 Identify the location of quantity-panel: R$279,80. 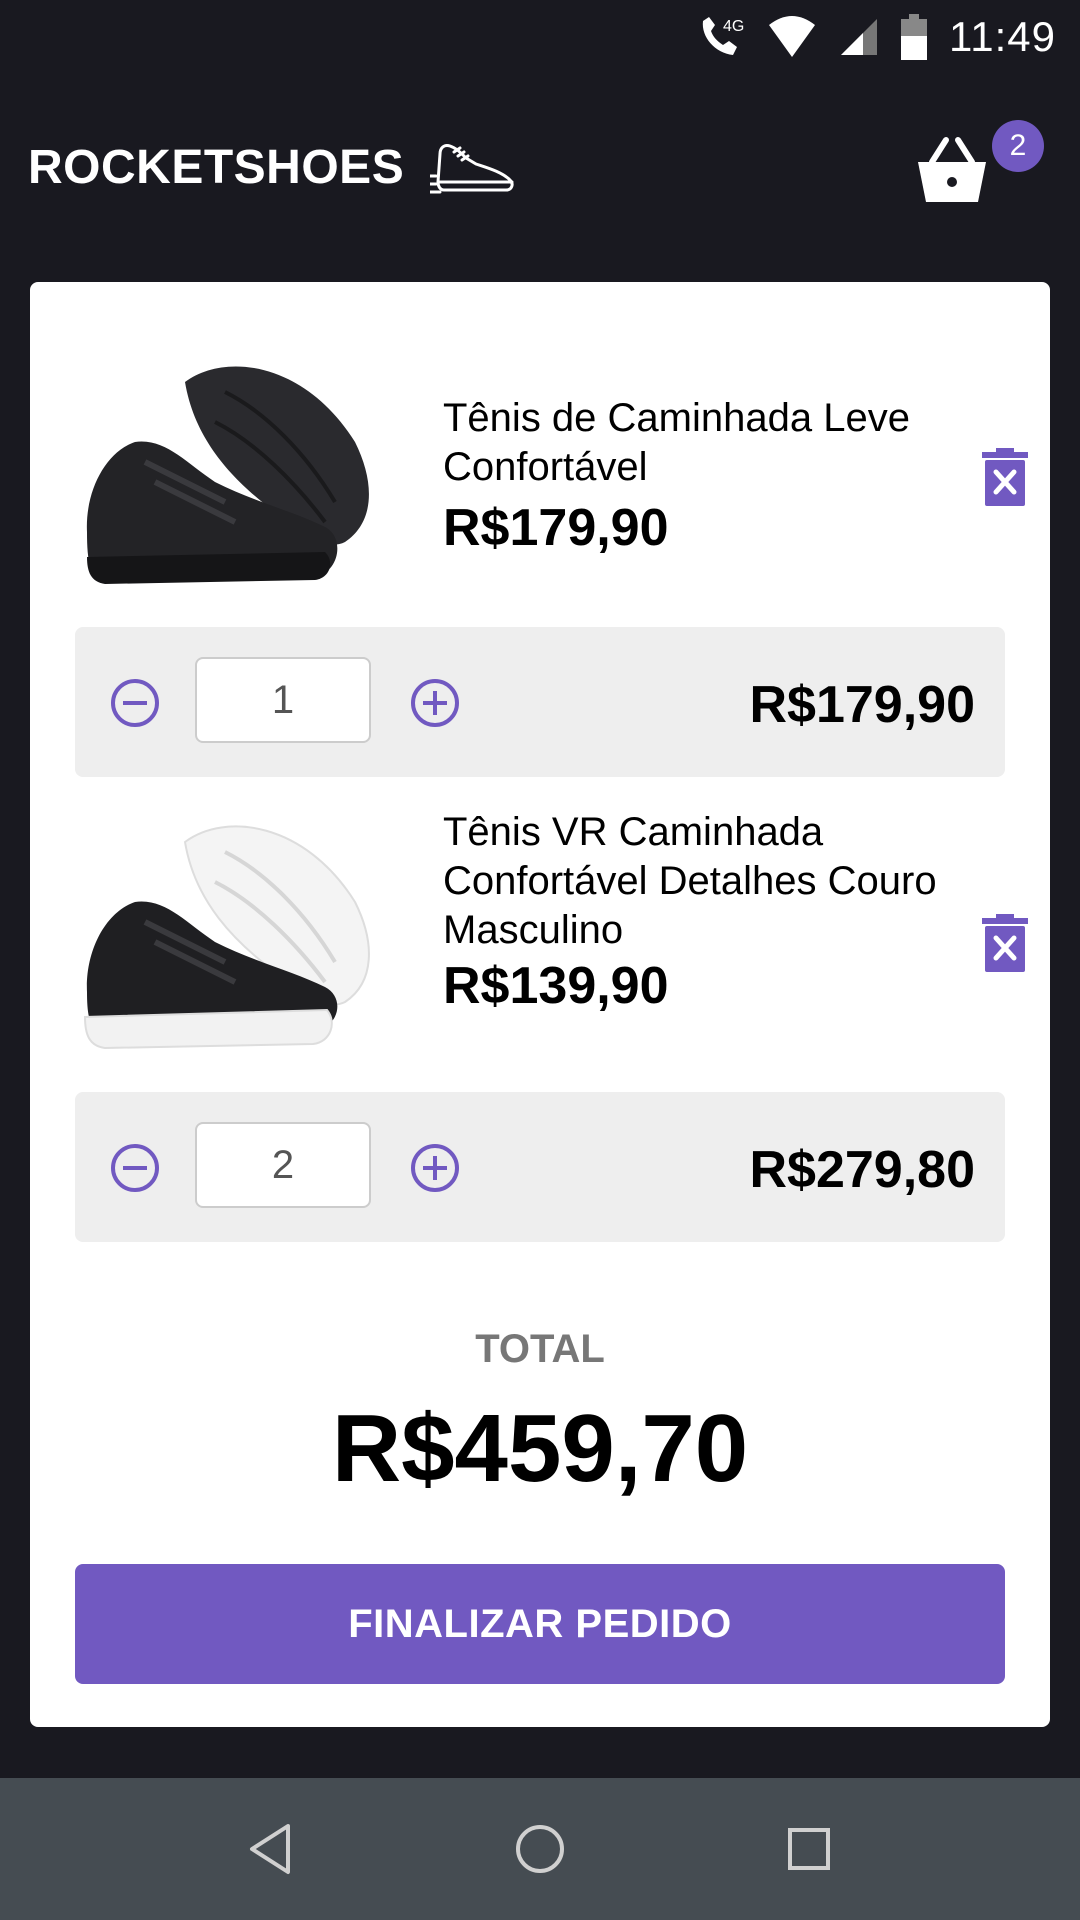
(540, 1167).